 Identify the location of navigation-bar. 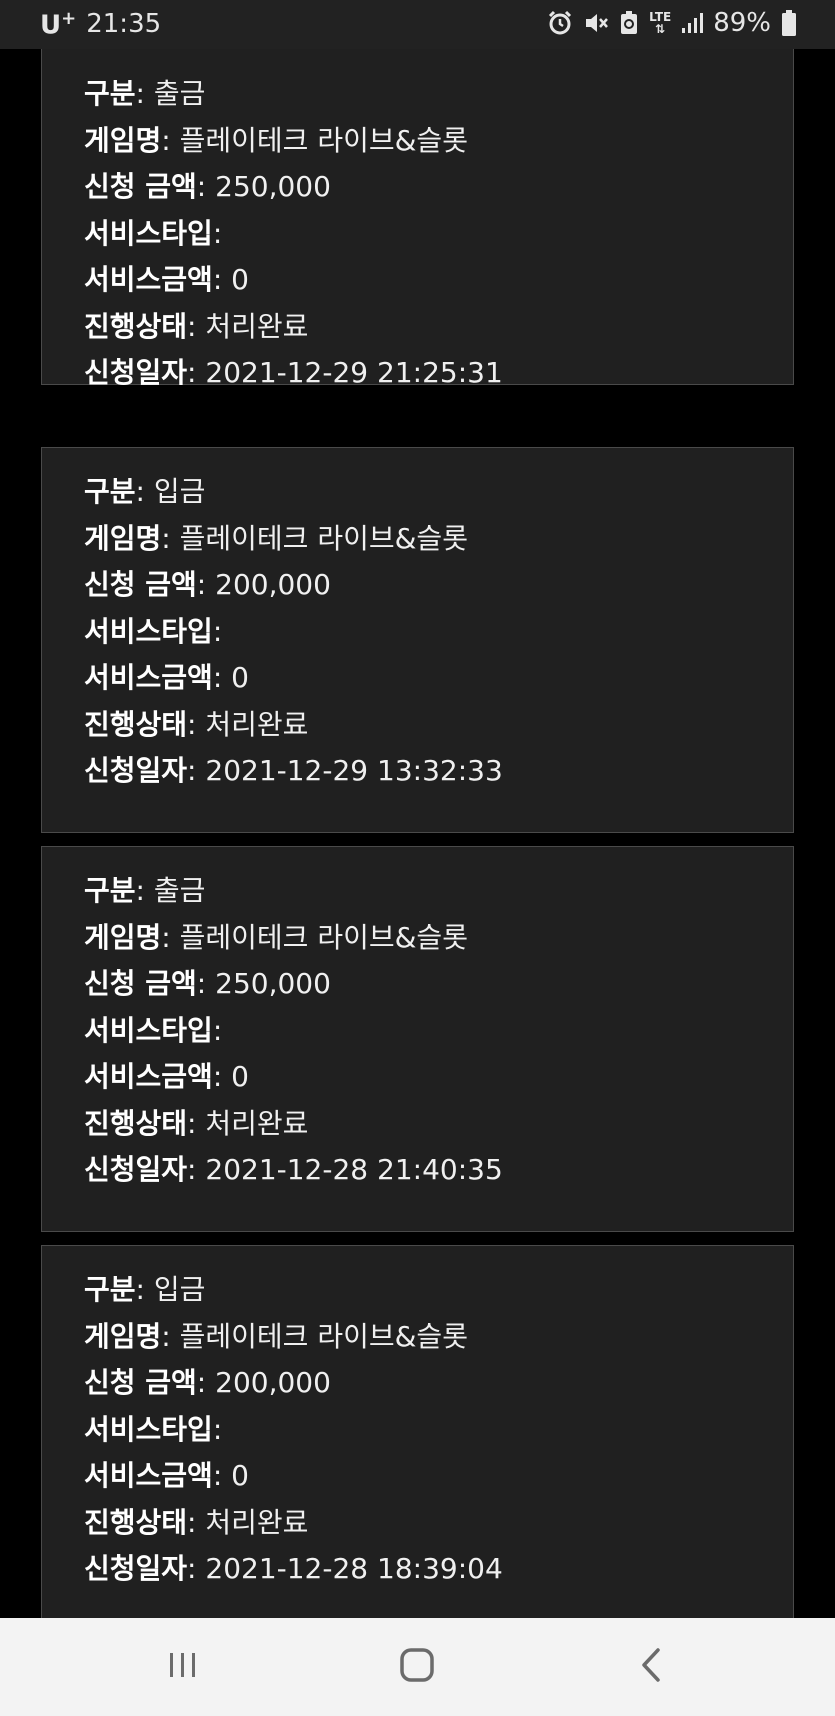
(417, 1667).